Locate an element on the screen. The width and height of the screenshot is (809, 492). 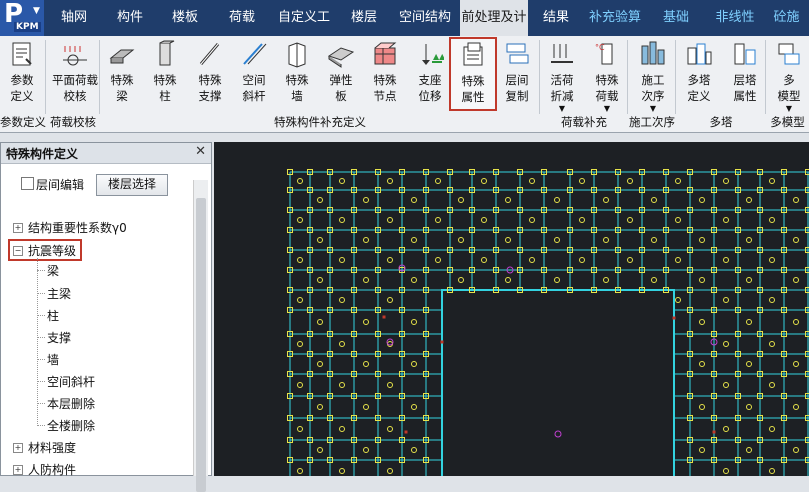
panel-scrollbar is located at coordinates (200, 328).